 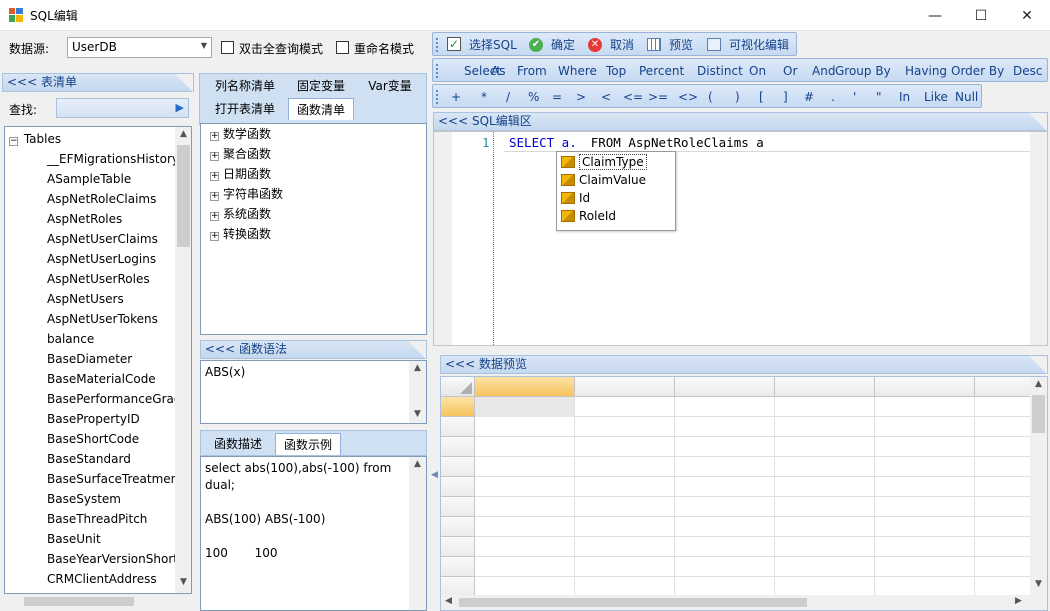 What do you see at coordinates (904, 97) in the screenshot?
I see `operator-button: In` at bounding box center [904, 97].